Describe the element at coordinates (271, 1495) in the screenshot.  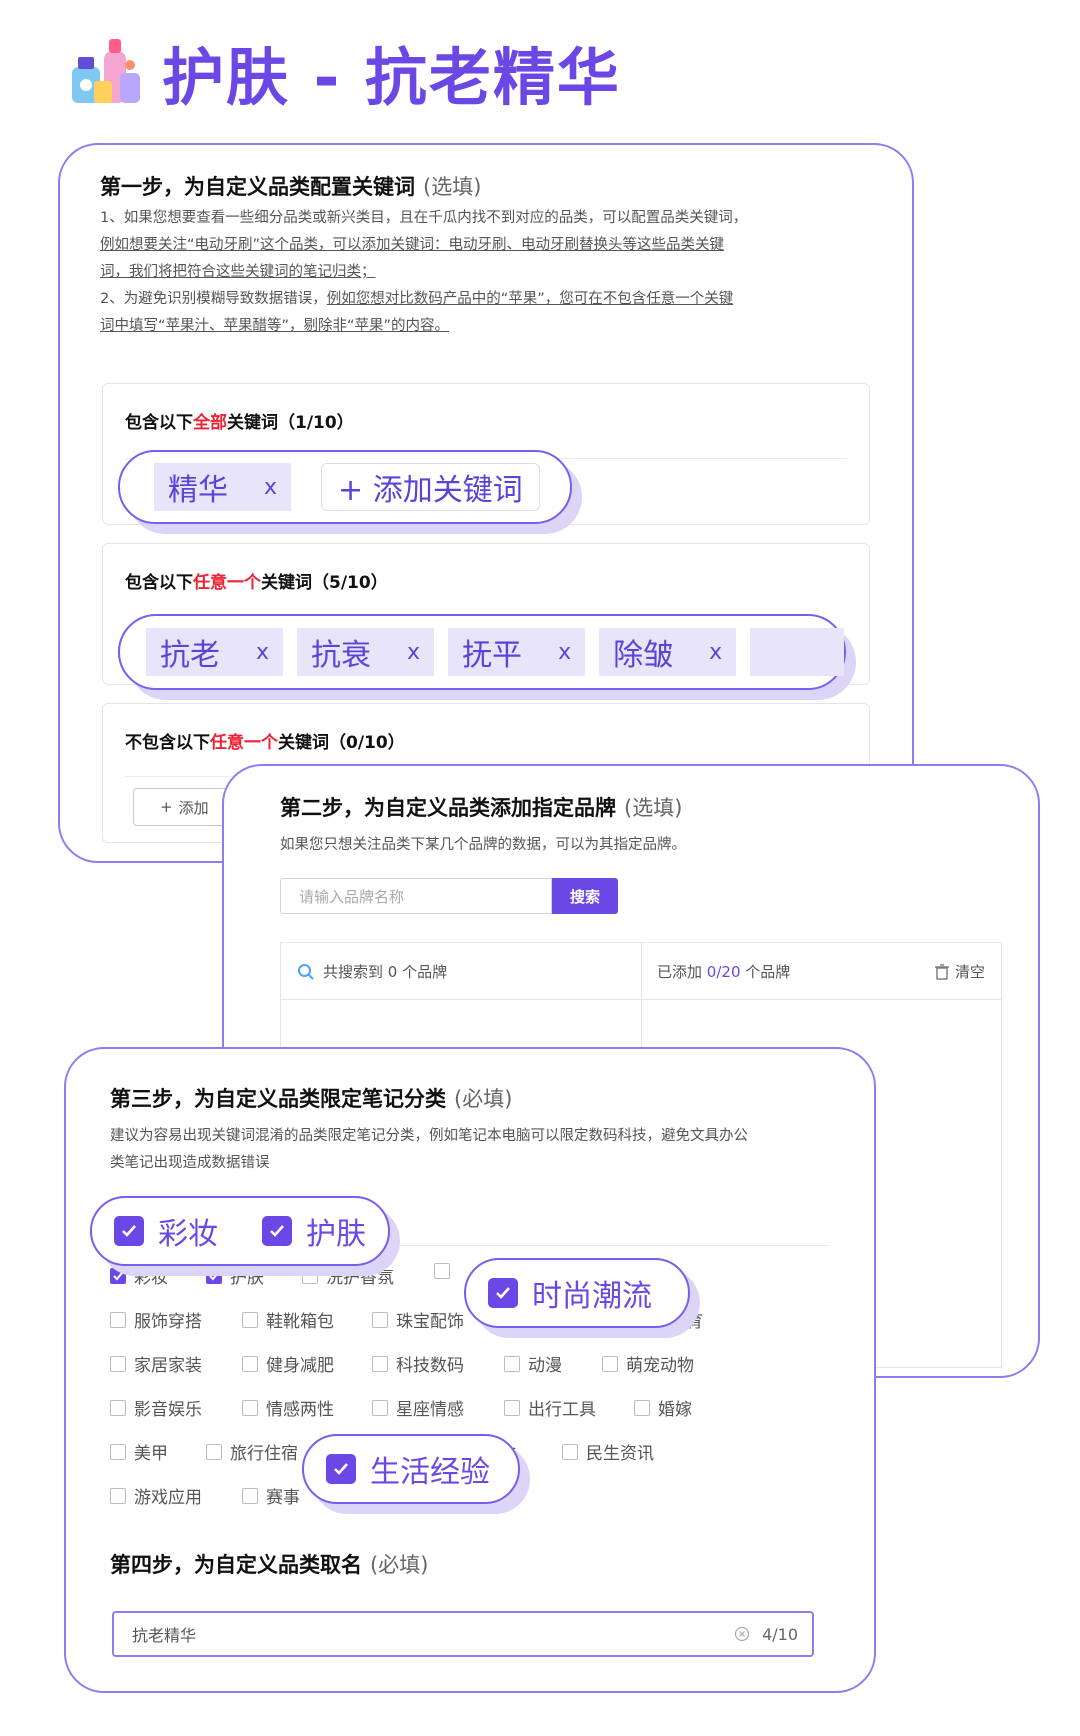
I see `category-checkbox-sports: 赛事` at that location.